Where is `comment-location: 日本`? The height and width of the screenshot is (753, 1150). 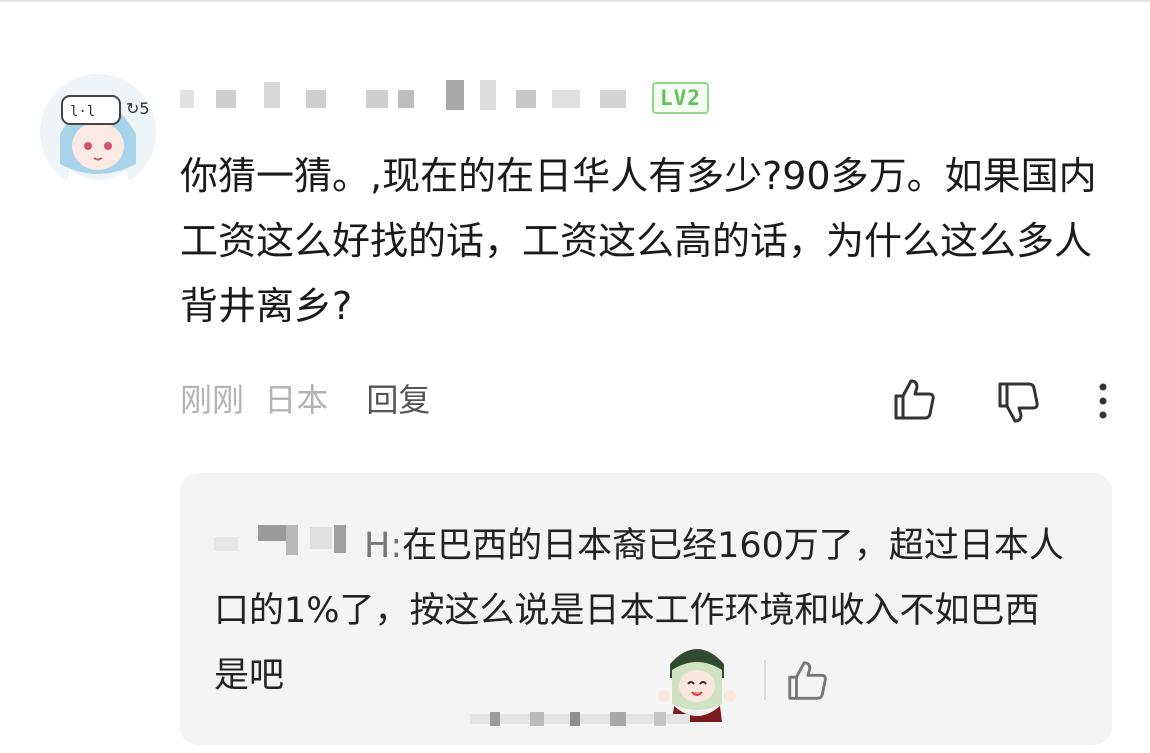 comment-location: 日本 is located at coordinates (296, 400).